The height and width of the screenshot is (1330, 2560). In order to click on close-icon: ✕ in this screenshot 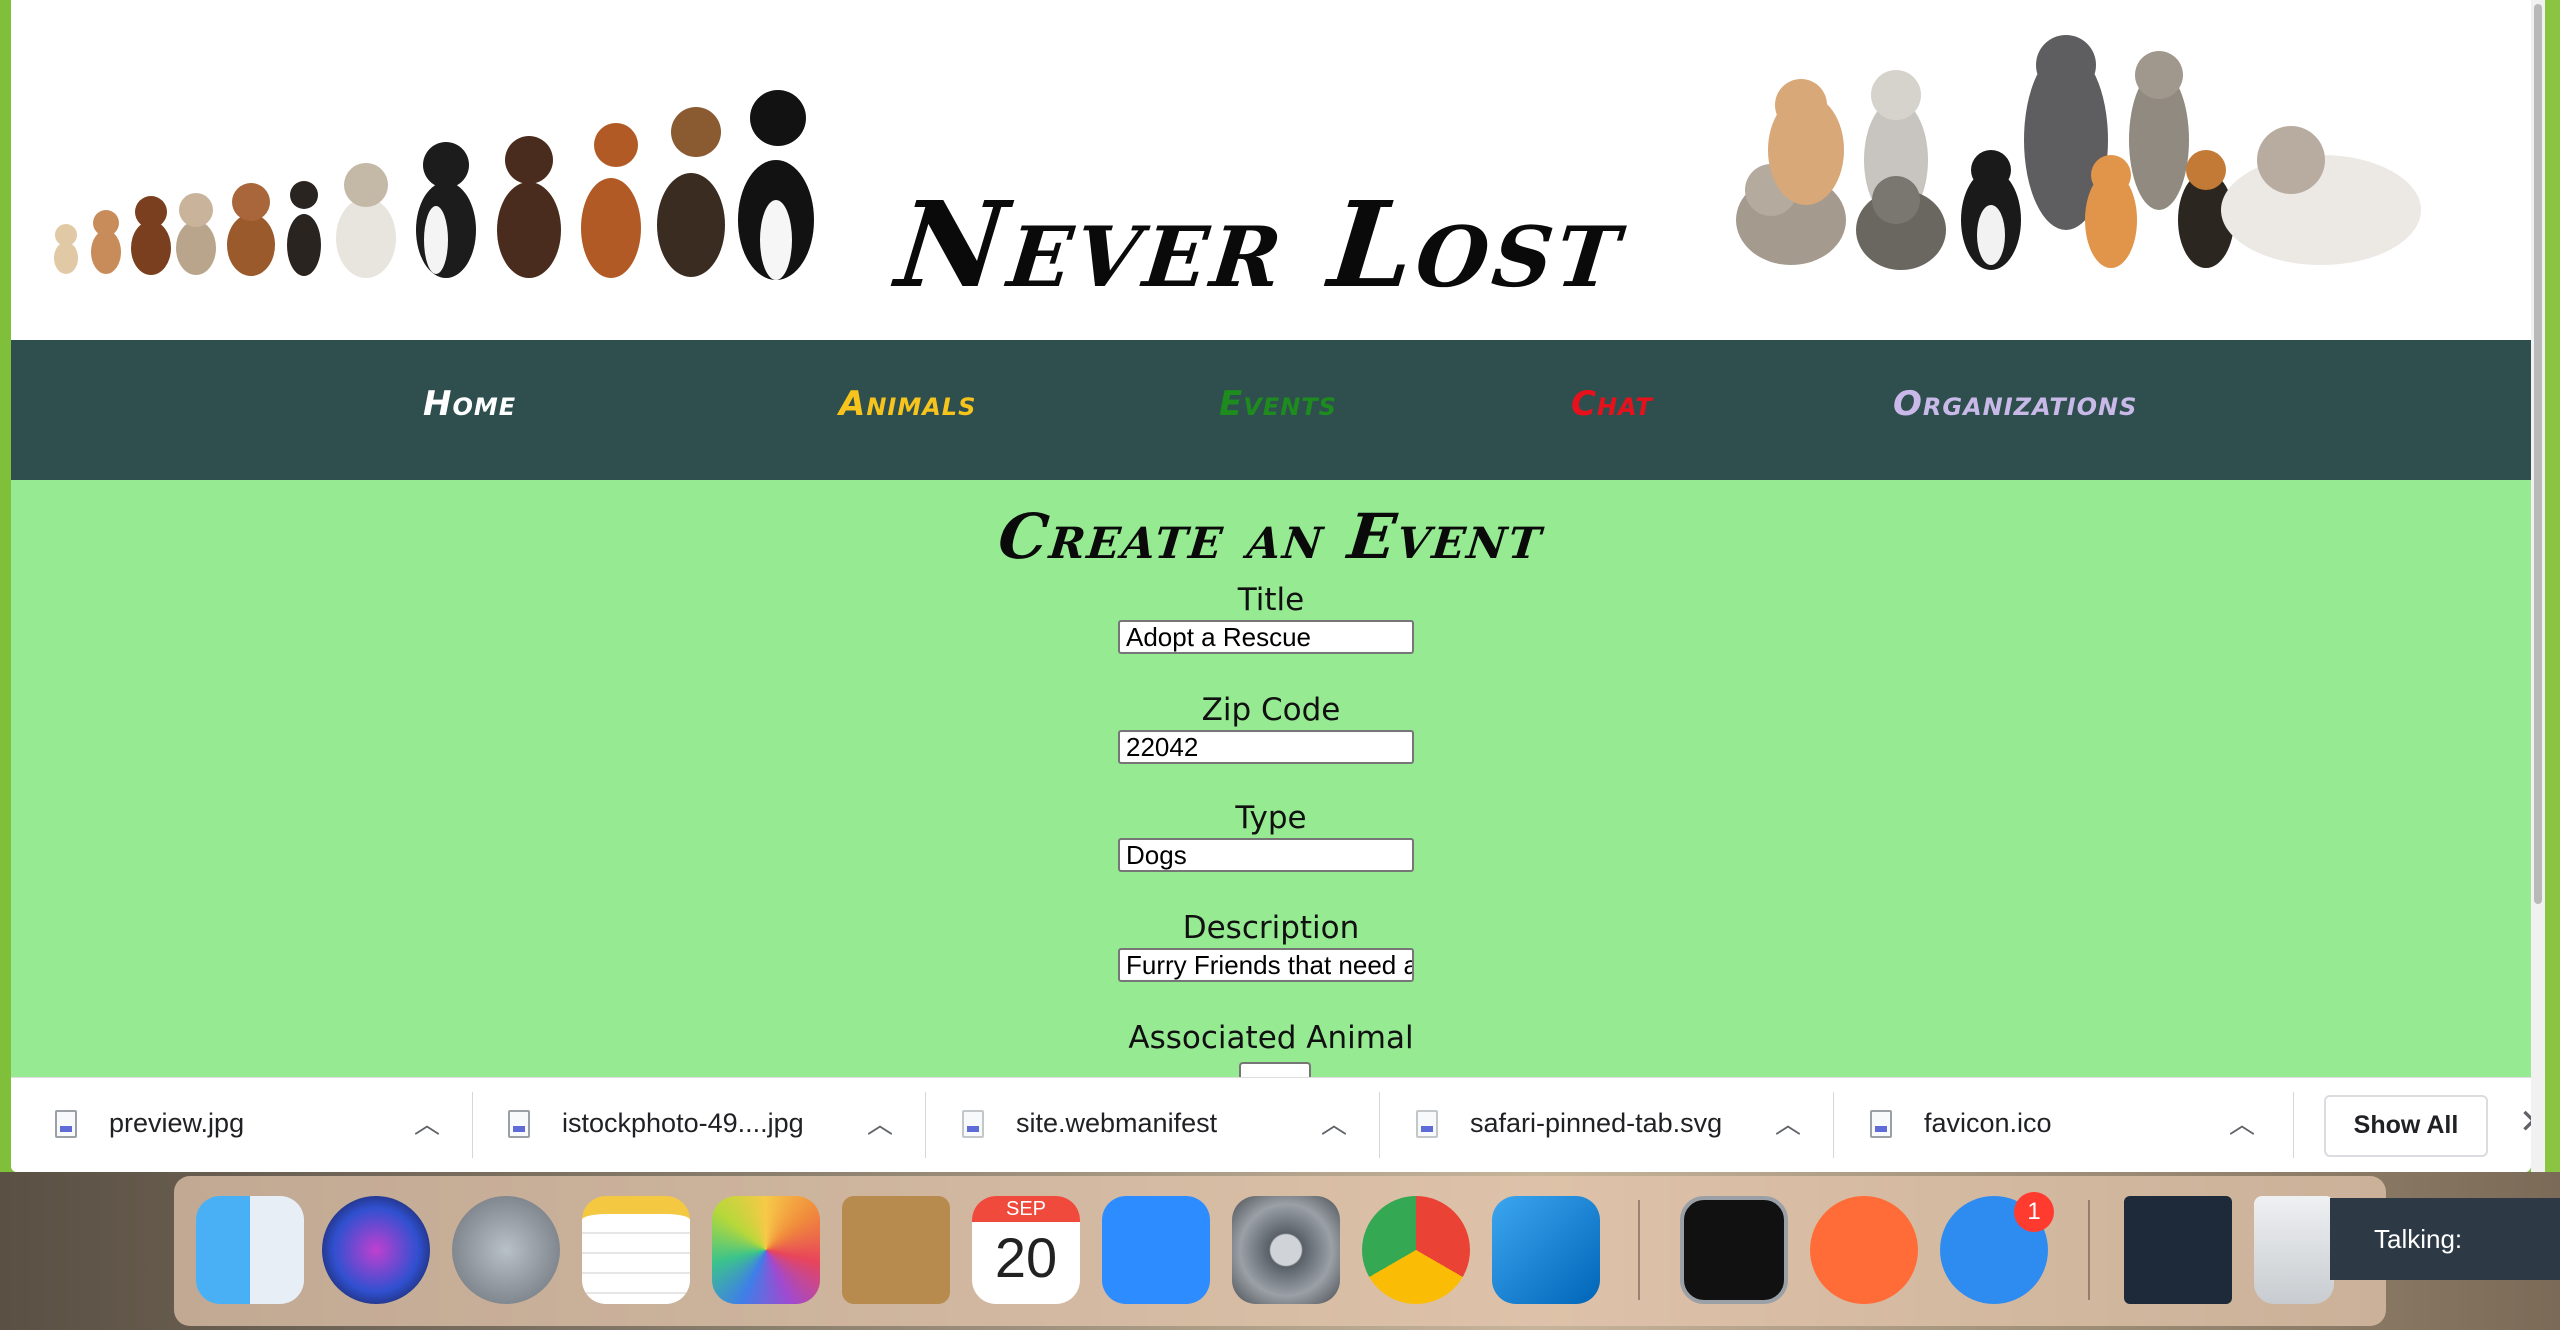, I will do `click(2525, 1122)`.